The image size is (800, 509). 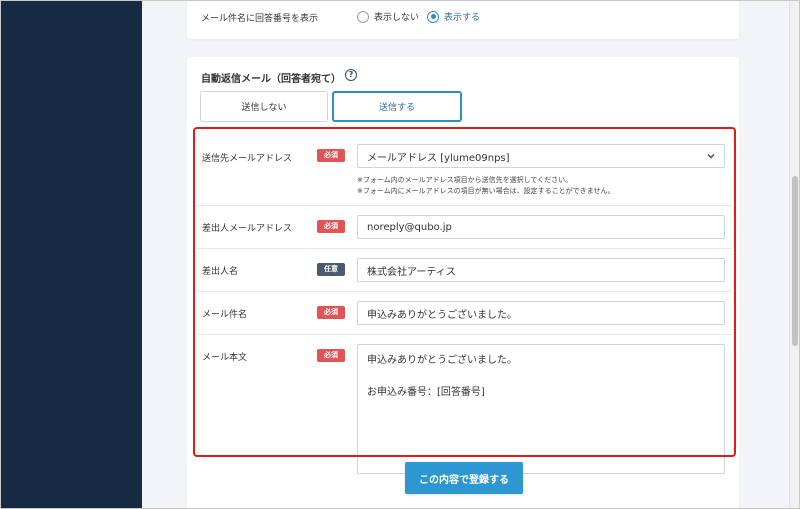 I want to click on scrollbar, so click(x=794, y=254).